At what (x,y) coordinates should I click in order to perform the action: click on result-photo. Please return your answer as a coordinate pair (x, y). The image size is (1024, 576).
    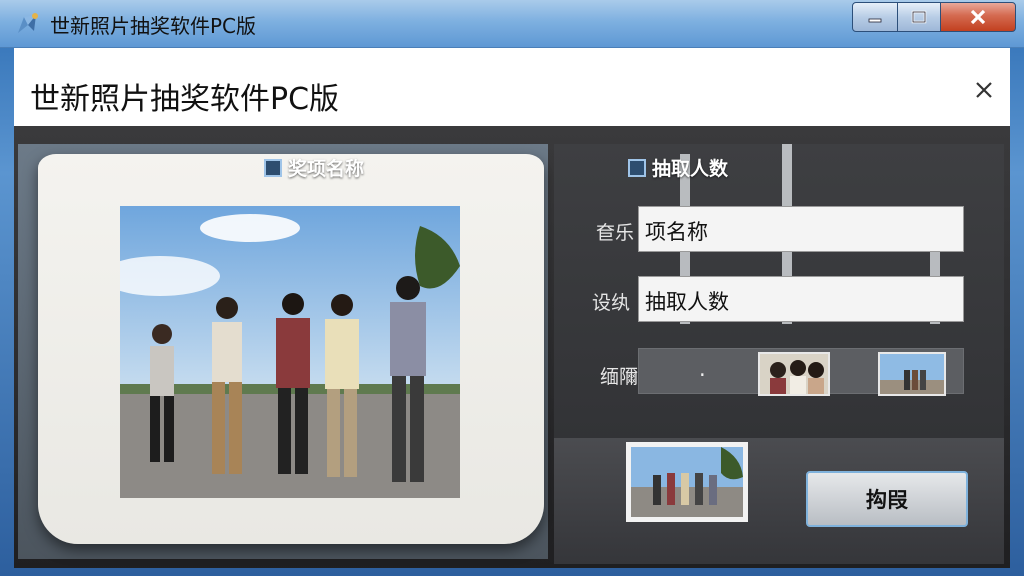
    Looking at the image, I should click on (687, 482).